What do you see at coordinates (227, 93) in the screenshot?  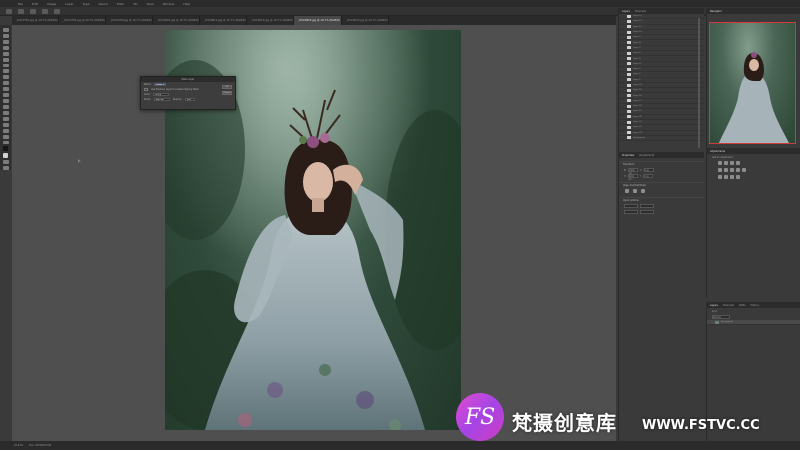 I see `cancel-button: Cancel` at bounding box center [227, 93].